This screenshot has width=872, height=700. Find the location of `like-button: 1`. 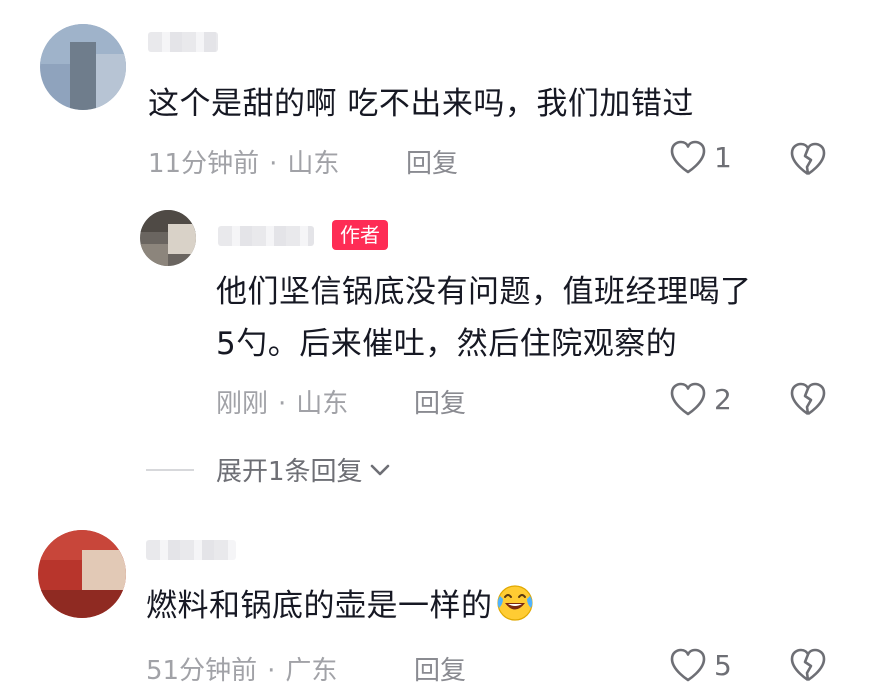

like-button: 1 is located at coordinates (700, 157).